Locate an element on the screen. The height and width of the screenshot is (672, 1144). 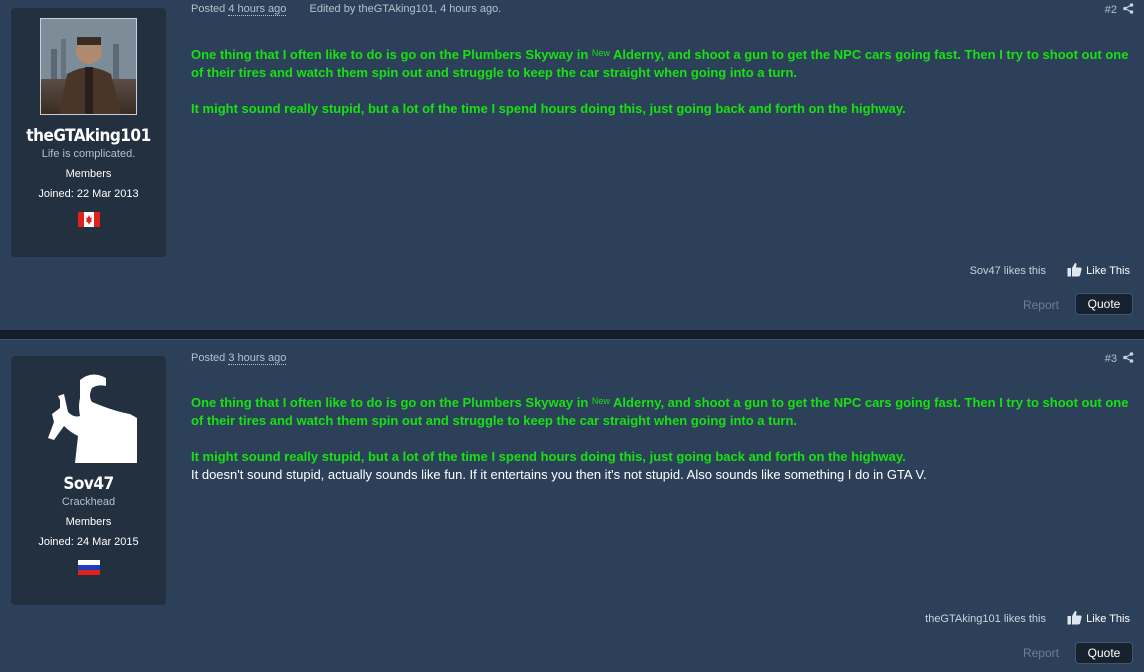
post-meta: Posted 3 hours ago is located at coordinates (239, 358).